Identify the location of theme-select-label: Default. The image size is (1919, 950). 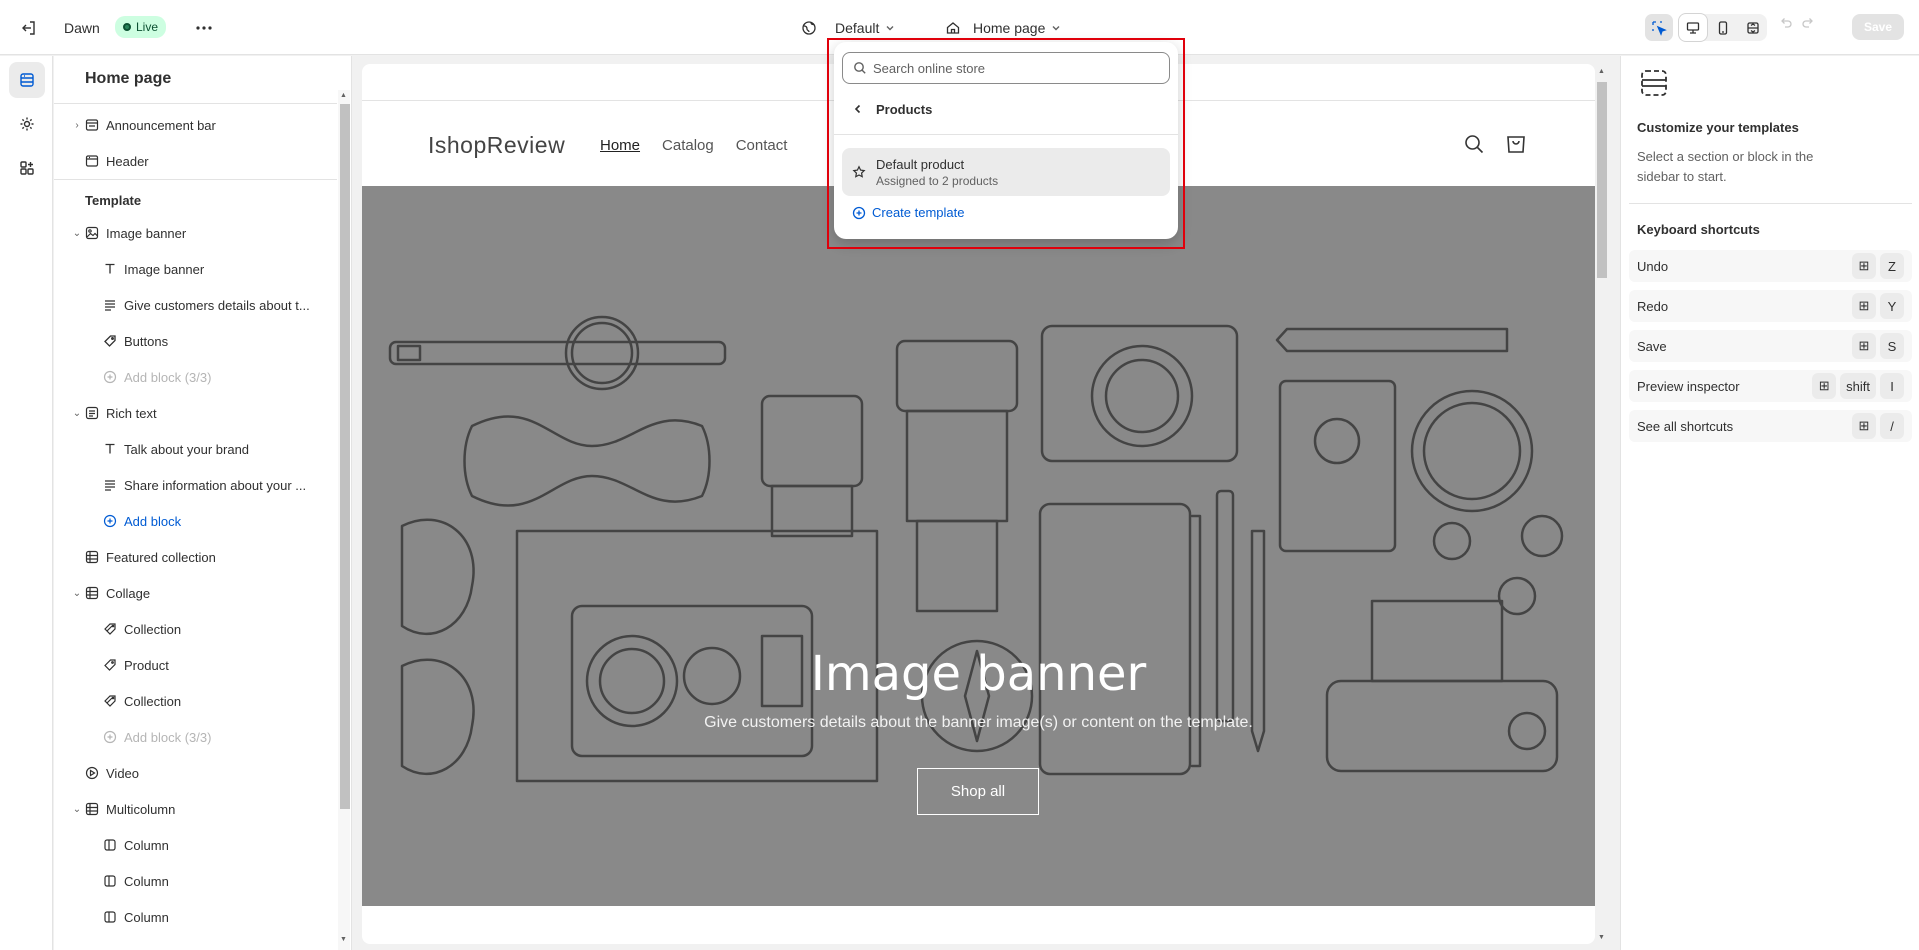
(857, 27).